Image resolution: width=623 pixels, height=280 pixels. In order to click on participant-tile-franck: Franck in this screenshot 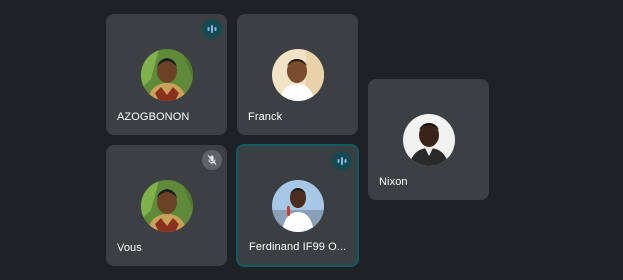, I will do `click(297, 74)`.